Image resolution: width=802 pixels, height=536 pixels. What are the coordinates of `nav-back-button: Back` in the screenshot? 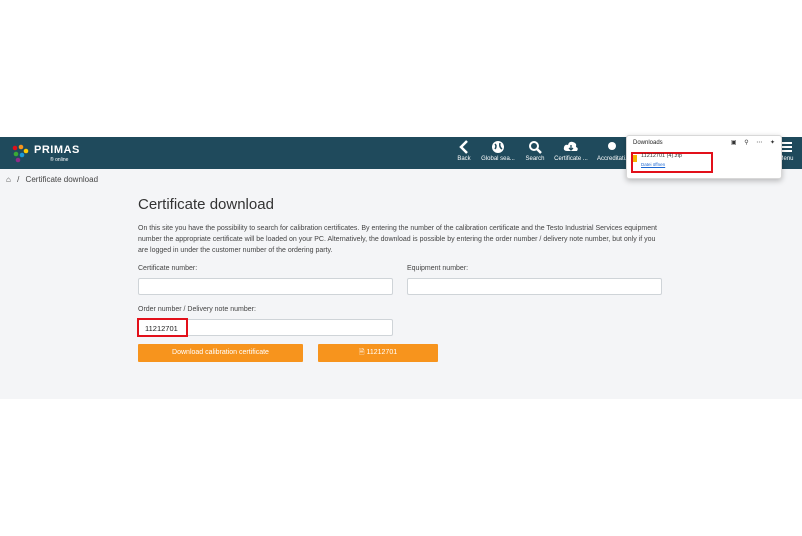 It's located at (464, 154).